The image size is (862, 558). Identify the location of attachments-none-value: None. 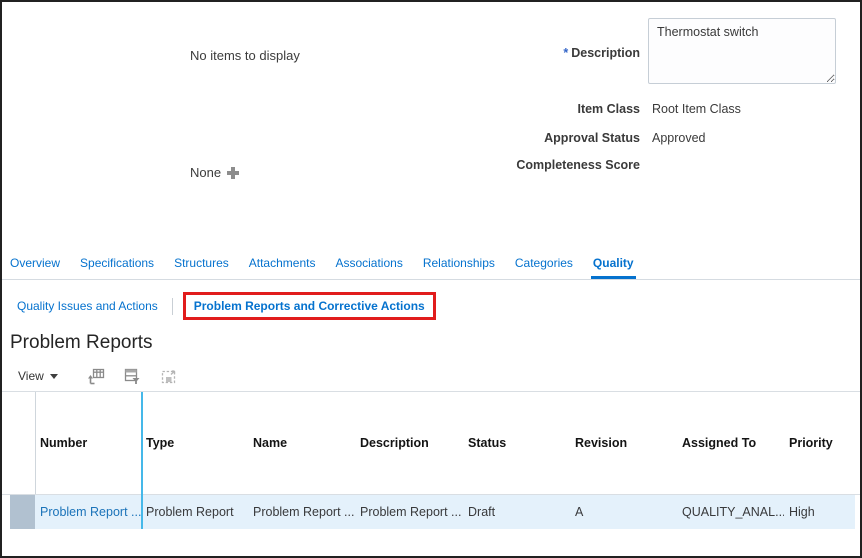
(206, 172).